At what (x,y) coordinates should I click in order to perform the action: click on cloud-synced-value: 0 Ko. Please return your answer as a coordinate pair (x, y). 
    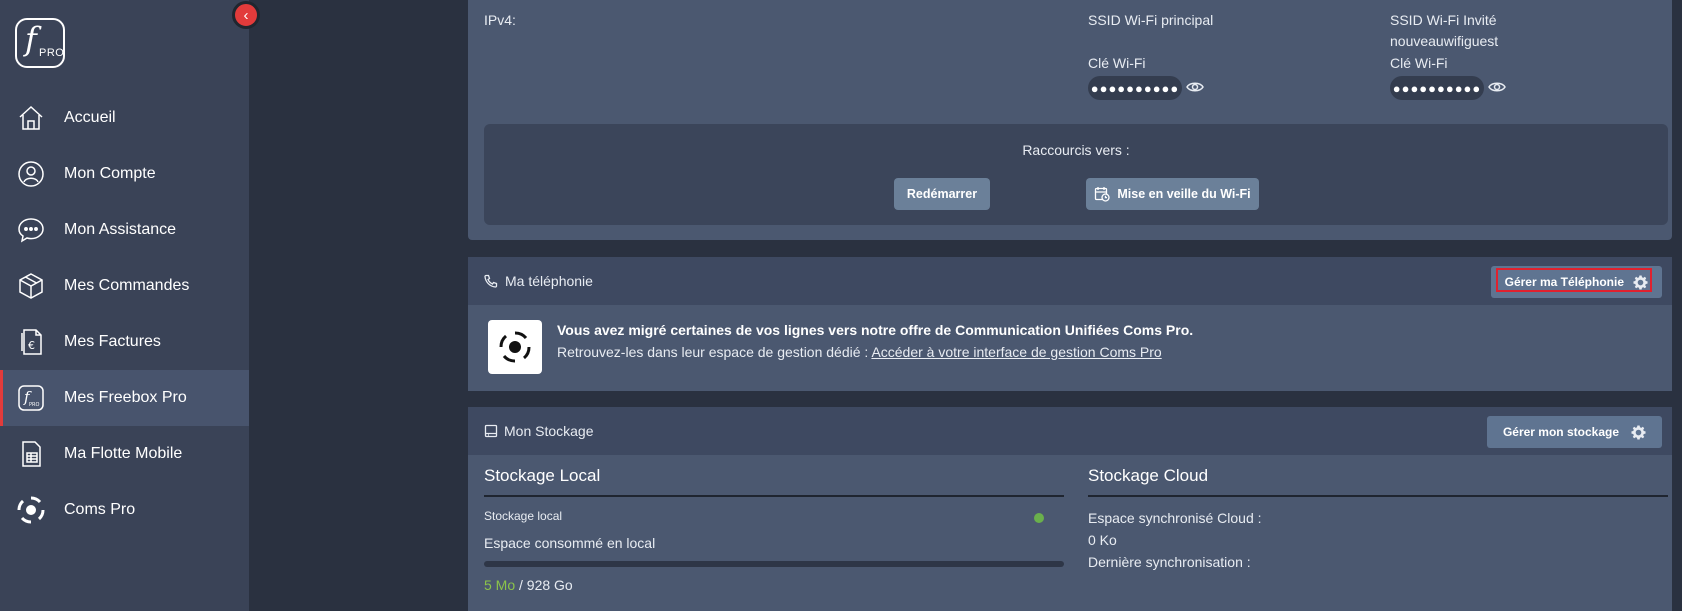
    Looking at the image, I should click on (1102, 540).